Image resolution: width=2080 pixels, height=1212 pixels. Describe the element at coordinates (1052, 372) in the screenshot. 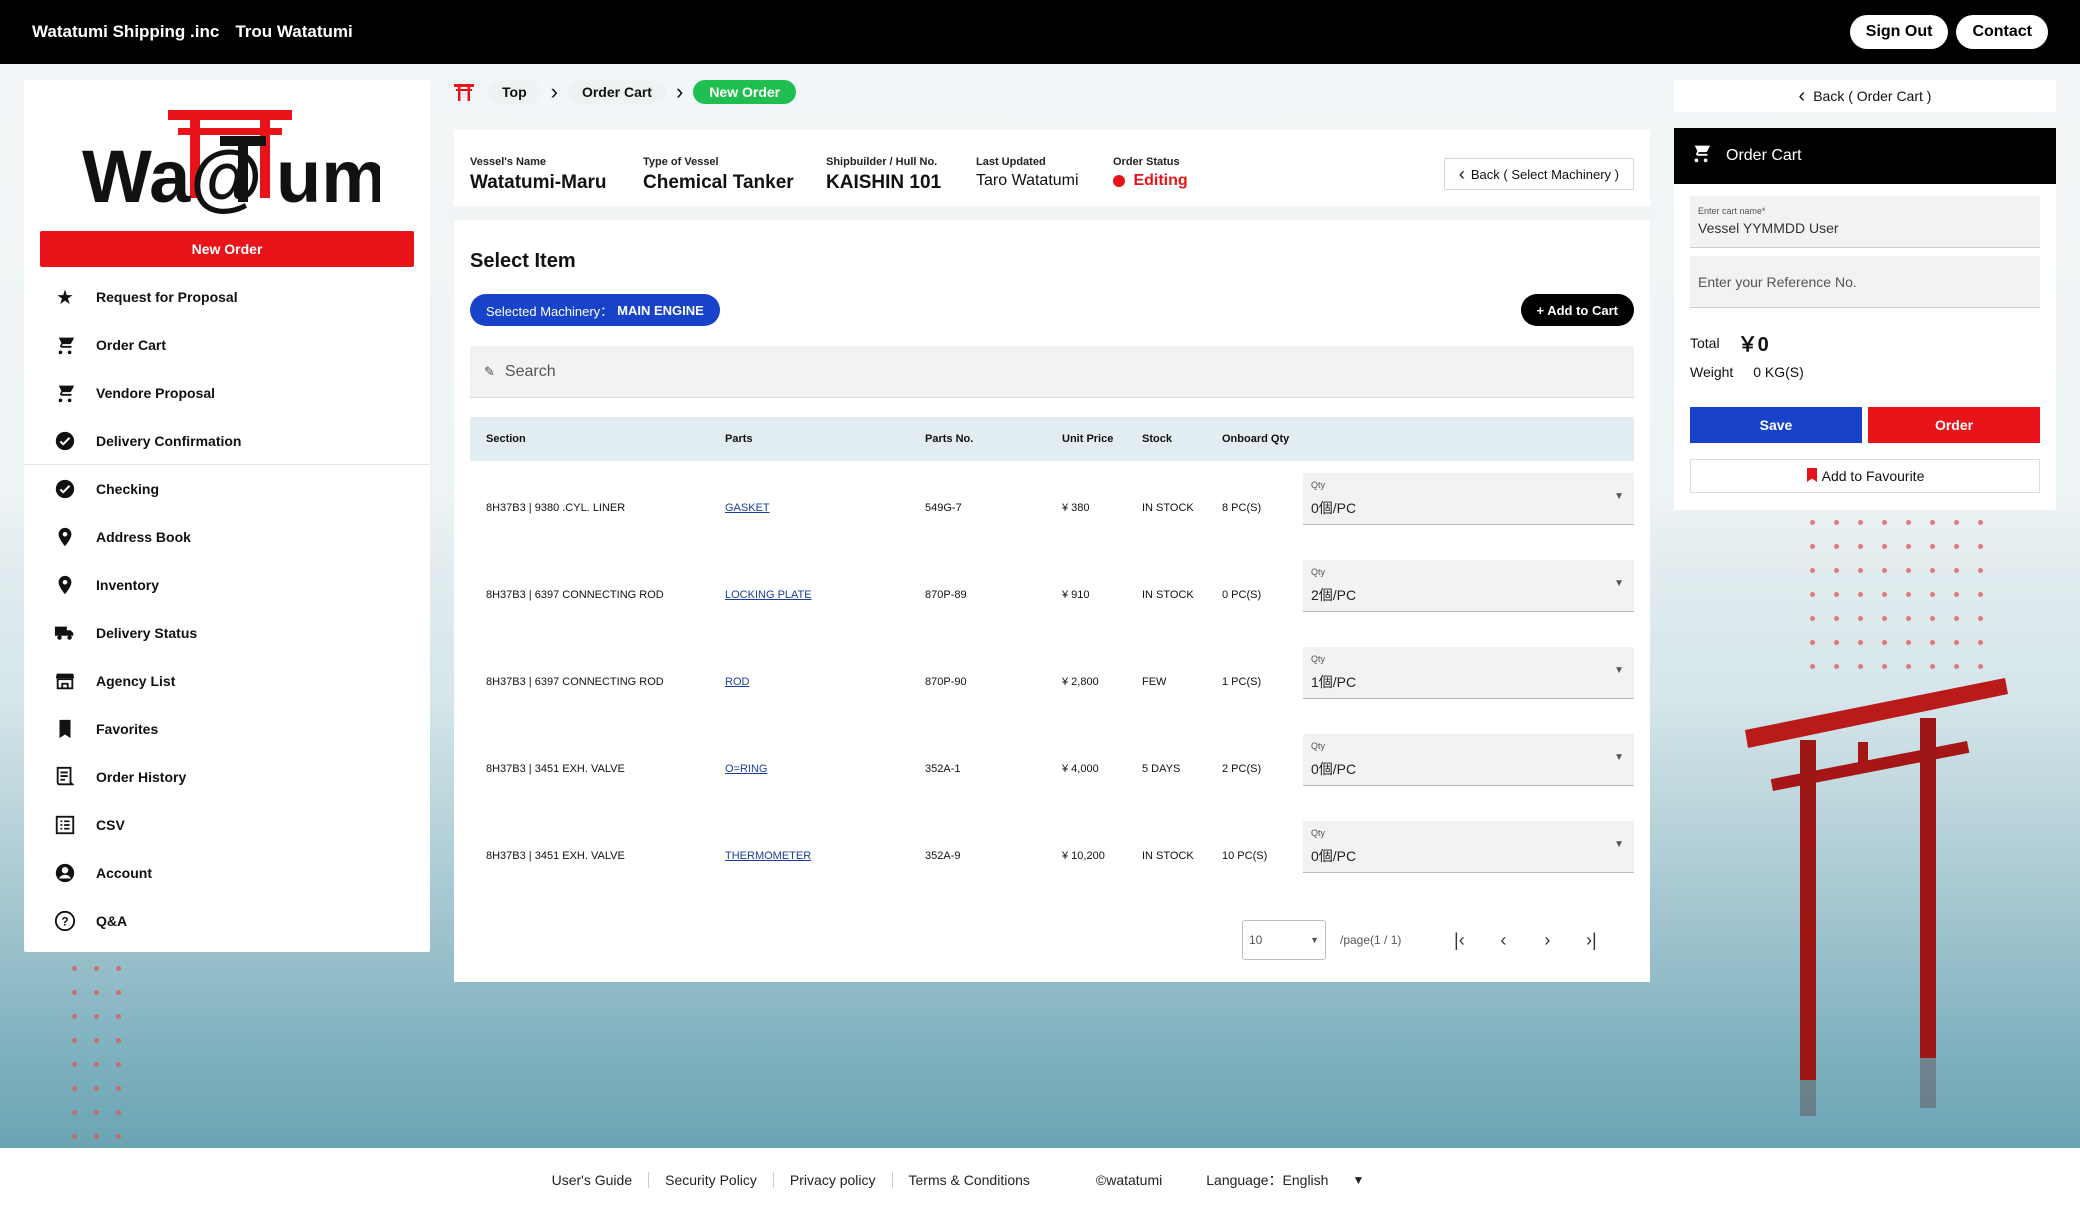

I see `search-input: ✎ Search` at that location.